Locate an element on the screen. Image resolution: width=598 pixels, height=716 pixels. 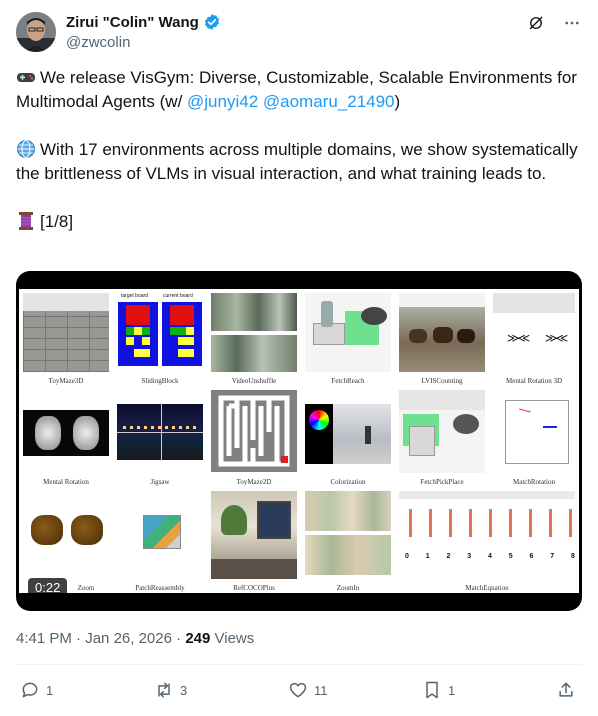
reply-button: 1 is located at coordinates (36, 690).